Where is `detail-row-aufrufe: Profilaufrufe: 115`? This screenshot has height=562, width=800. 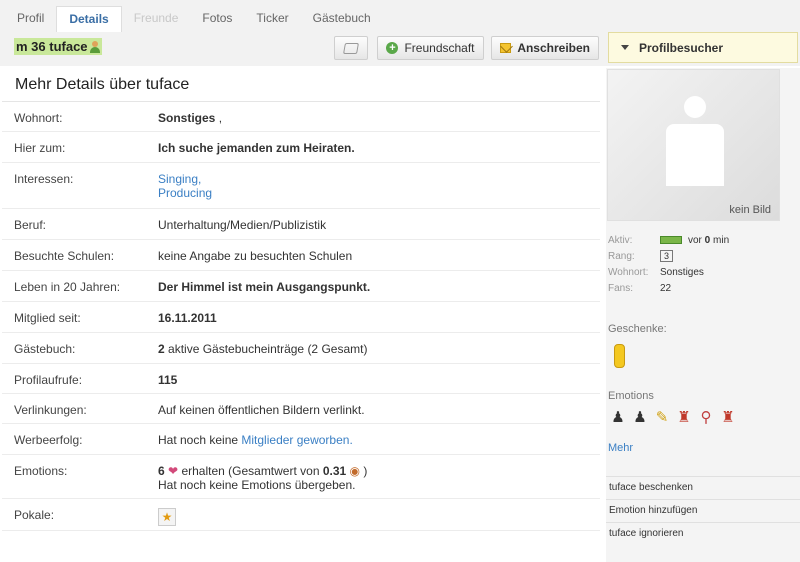 detail-row-aufrufe: Profilaufrufe: 115 is located at coordinates (301, 379).